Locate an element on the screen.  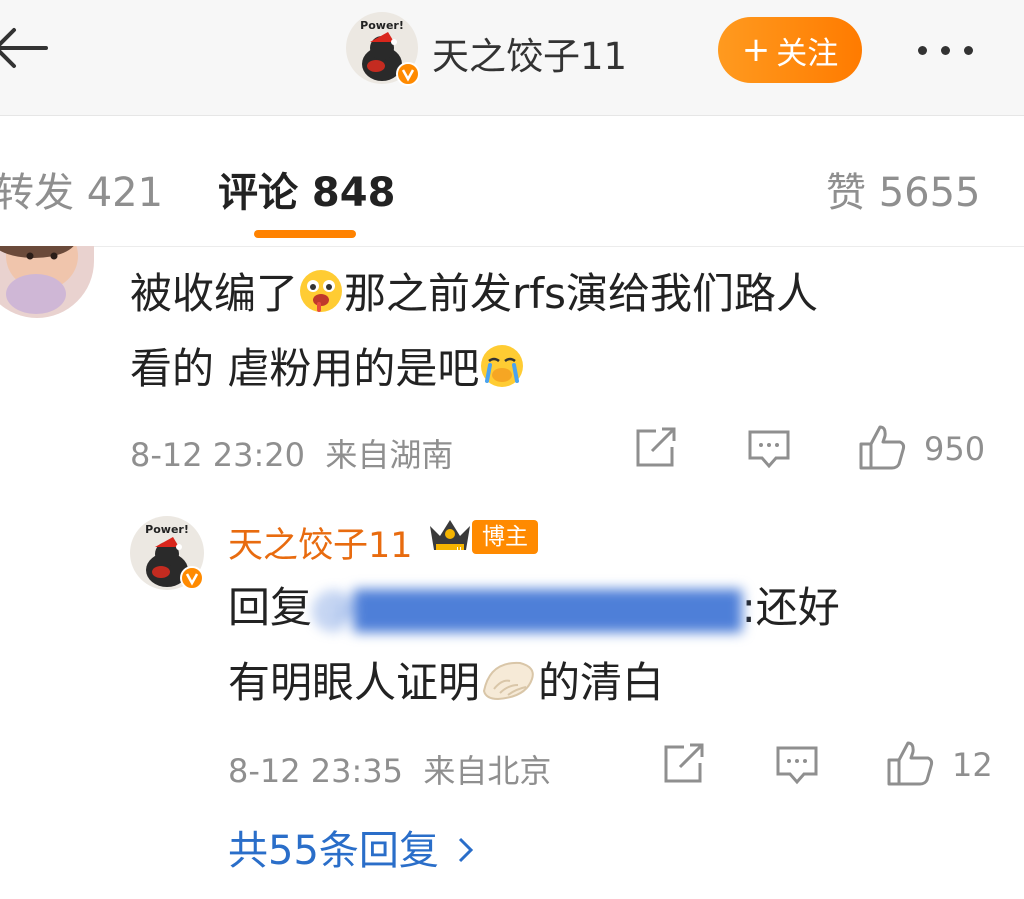
plus-icon: + is located at coordinates (756, 50).